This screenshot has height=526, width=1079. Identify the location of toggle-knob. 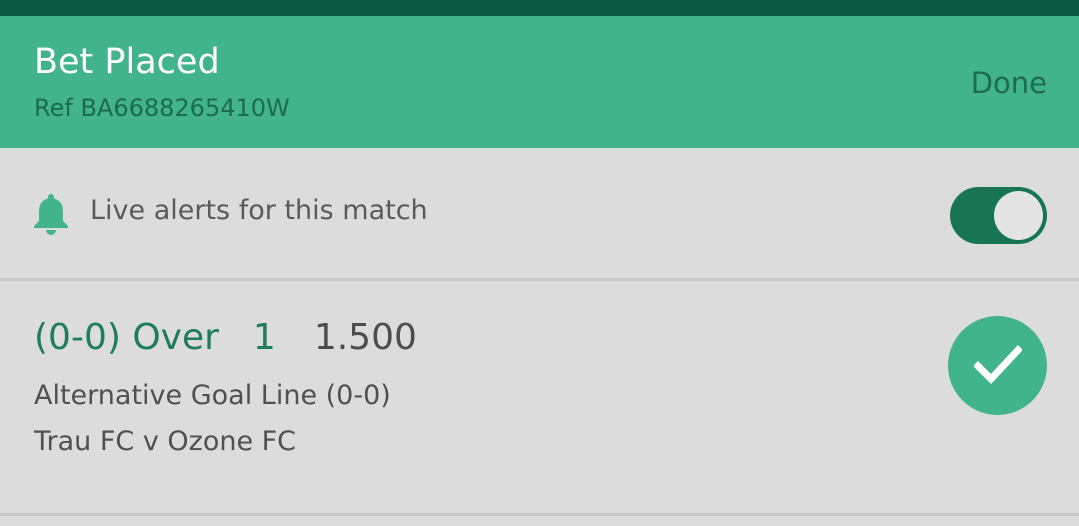
(1018, 215).